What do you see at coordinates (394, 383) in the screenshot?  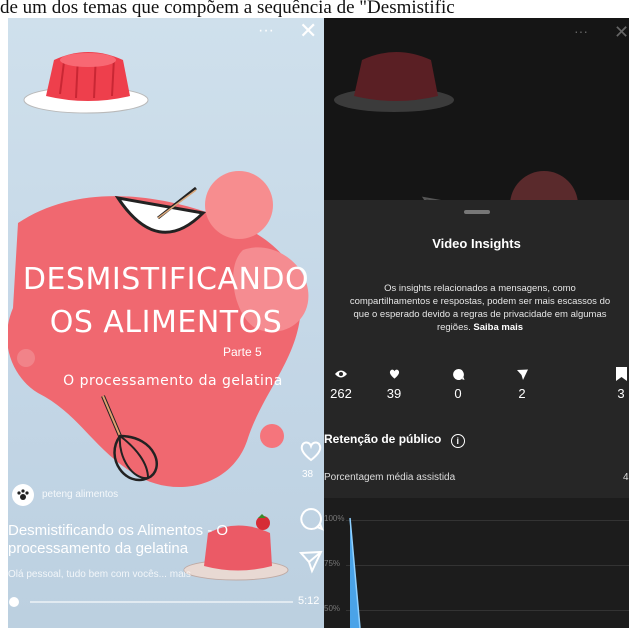 I see `stat-likes: 39` at bounding box center [394, 383].